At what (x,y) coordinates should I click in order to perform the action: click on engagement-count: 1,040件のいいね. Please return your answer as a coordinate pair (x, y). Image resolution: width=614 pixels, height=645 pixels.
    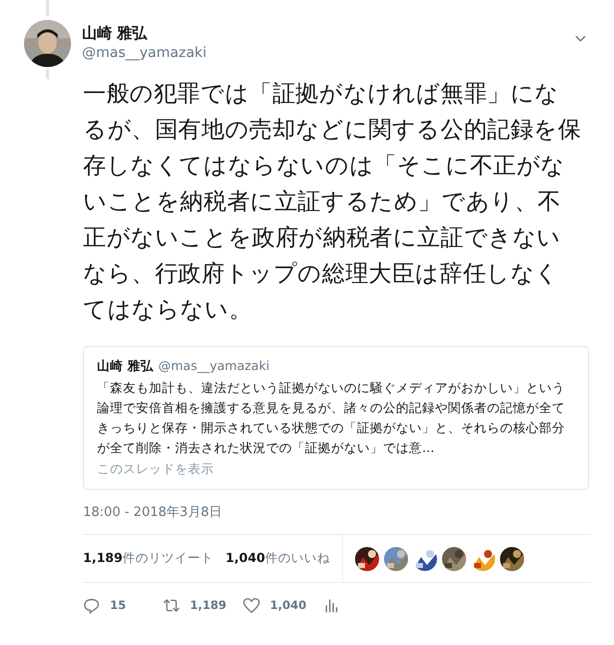
    Looking at the image, I should click on (278, 558).